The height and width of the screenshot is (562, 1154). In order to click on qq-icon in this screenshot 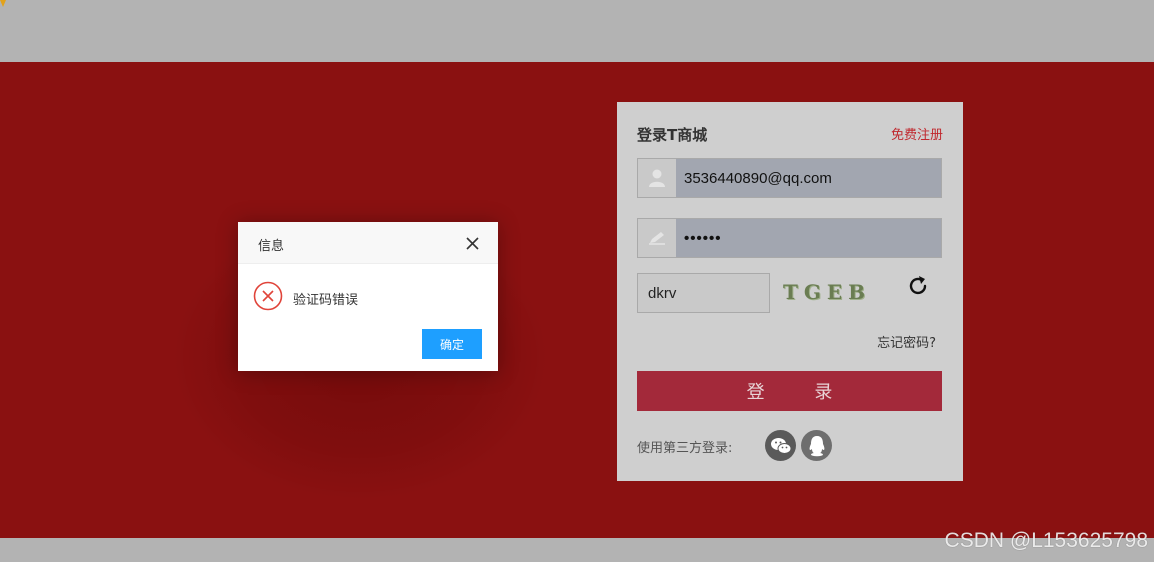, I will do `click(816, 445)`.